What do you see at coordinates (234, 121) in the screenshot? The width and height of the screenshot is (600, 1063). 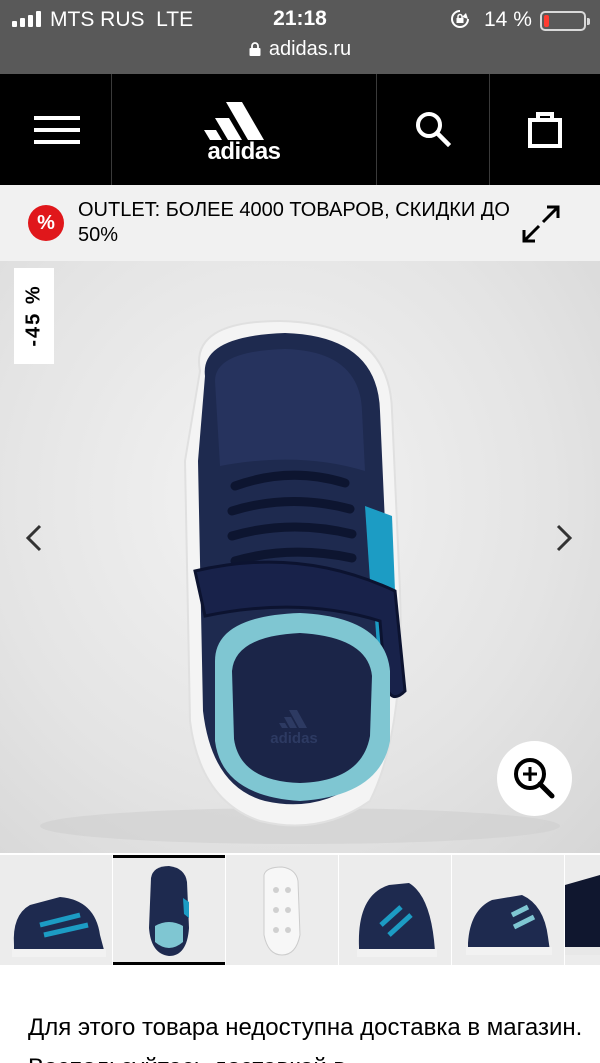 I see `three-stripes-icon` at bounding box center [234, 121].